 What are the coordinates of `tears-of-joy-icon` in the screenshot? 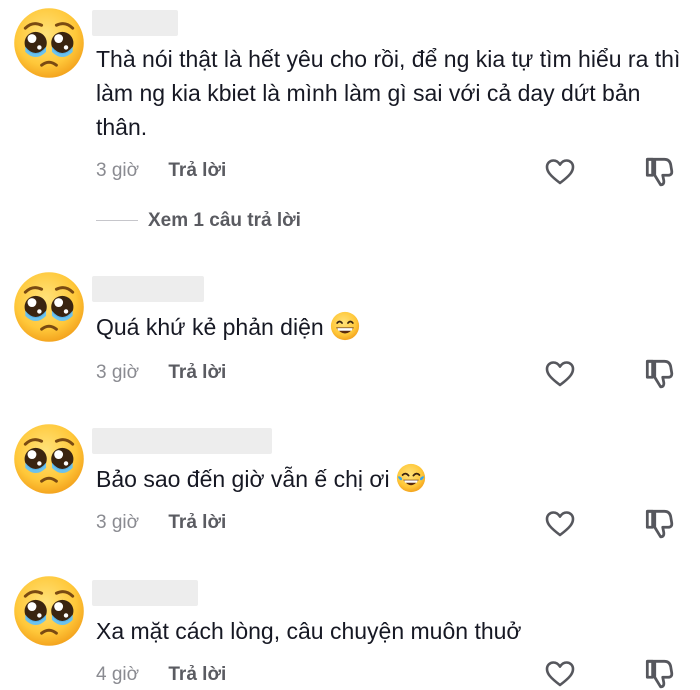 It's located at (411, 478).